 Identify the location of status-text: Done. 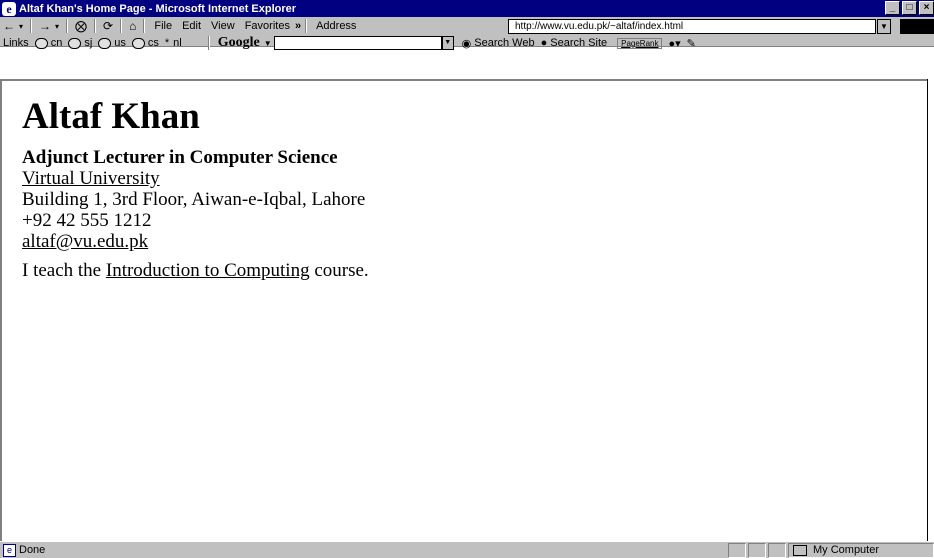
(32, 550).